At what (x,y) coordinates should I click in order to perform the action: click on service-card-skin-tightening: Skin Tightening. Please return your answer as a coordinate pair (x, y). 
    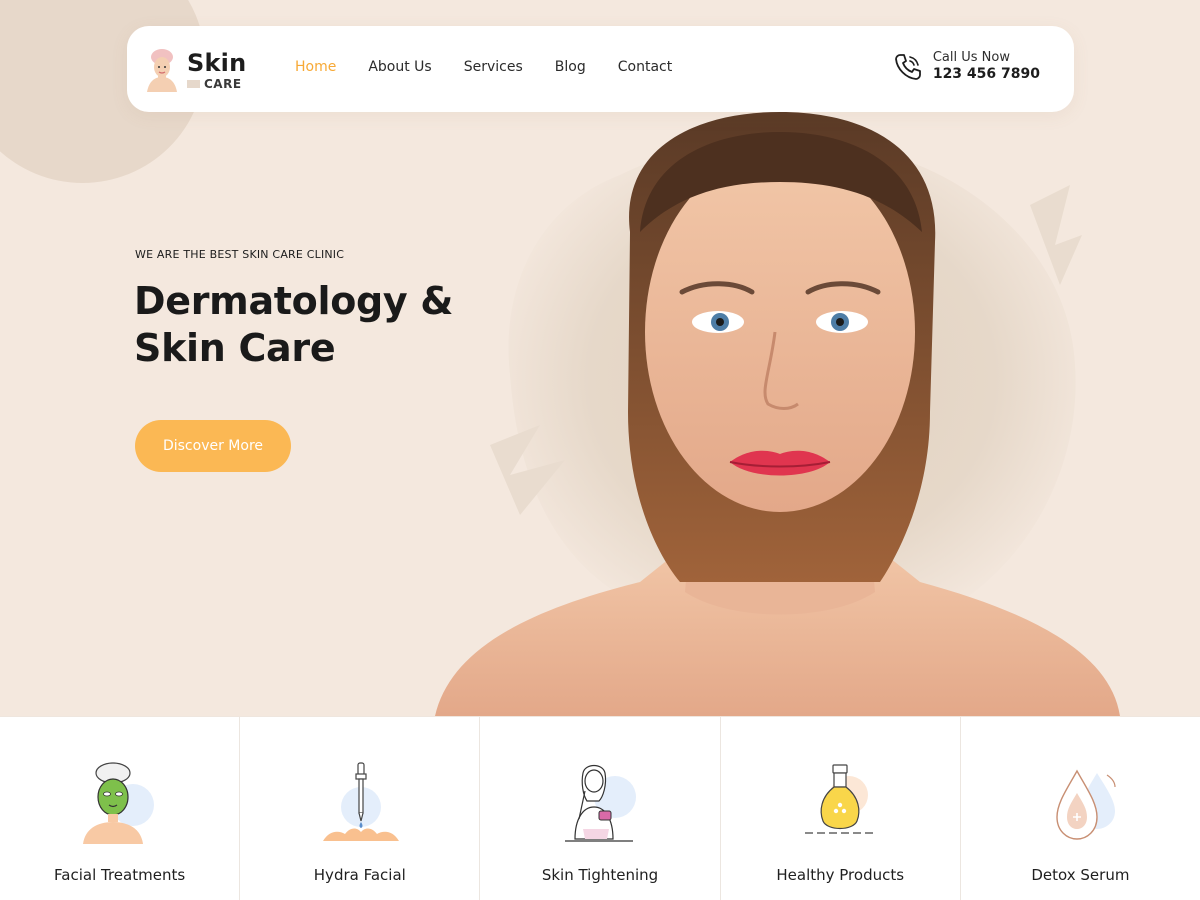
    Looking at the image, I should click on (600, 808).